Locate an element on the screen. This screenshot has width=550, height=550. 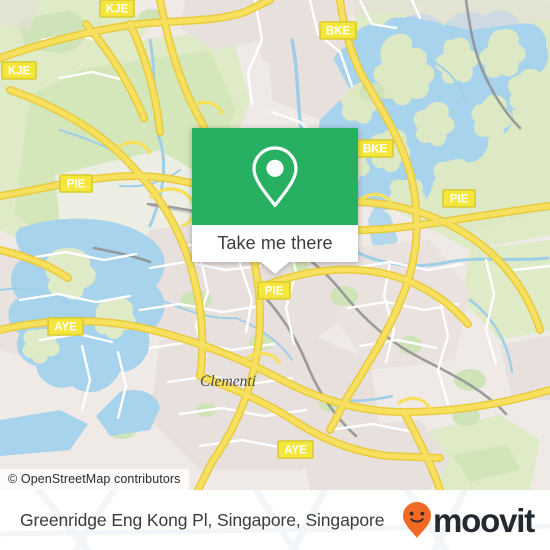
take-me-there-label: Take me there is located at coordinates (275, 243).